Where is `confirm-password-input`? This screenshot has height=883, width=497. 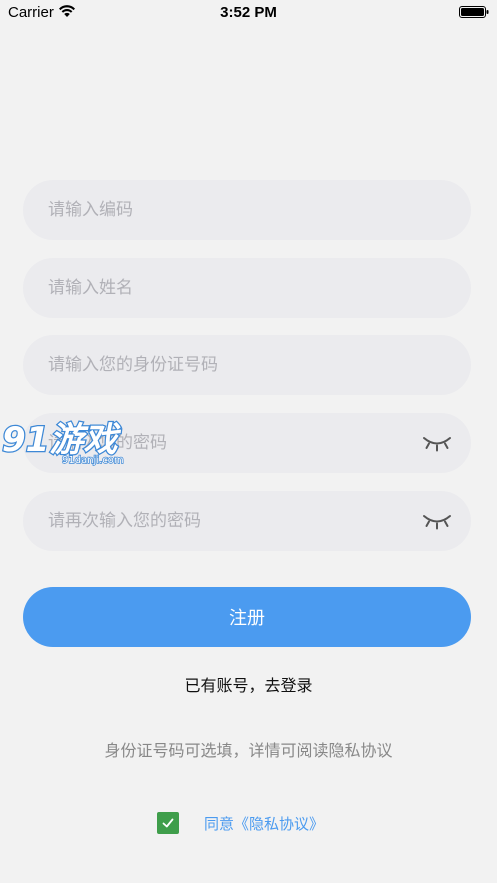 confirm-password-input is located at coordinates (216, 521).